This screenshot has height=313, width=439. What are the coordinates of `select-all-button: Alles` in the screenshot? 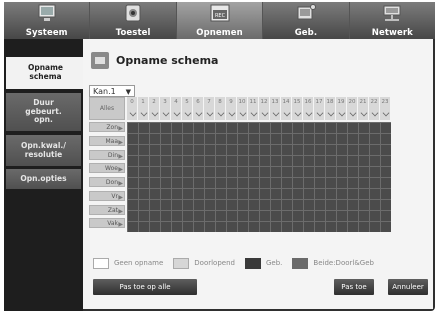 It's located at (107, 108).